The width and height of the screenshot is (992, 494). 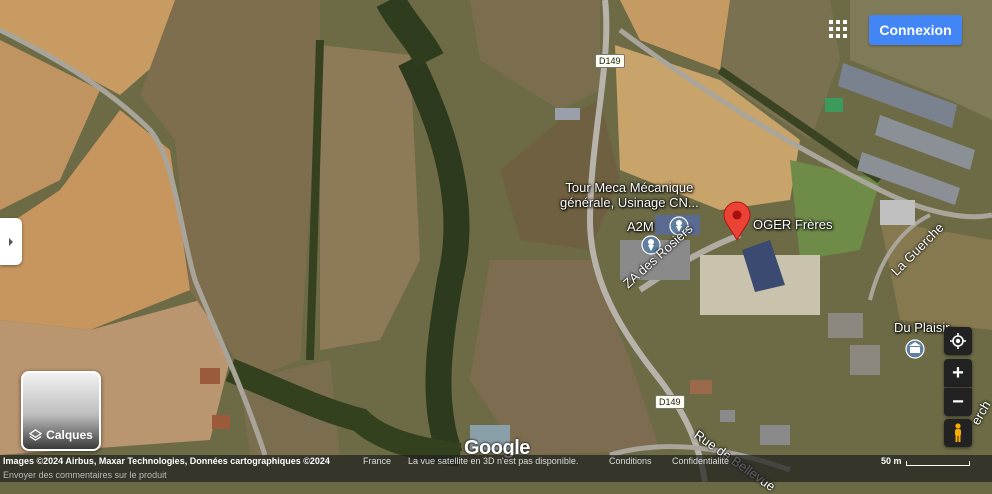 What do you see at coordinates (610, 61) in the screenshot?
I see `road-shield-d149-top: D149` at bounding box center [610, 61].